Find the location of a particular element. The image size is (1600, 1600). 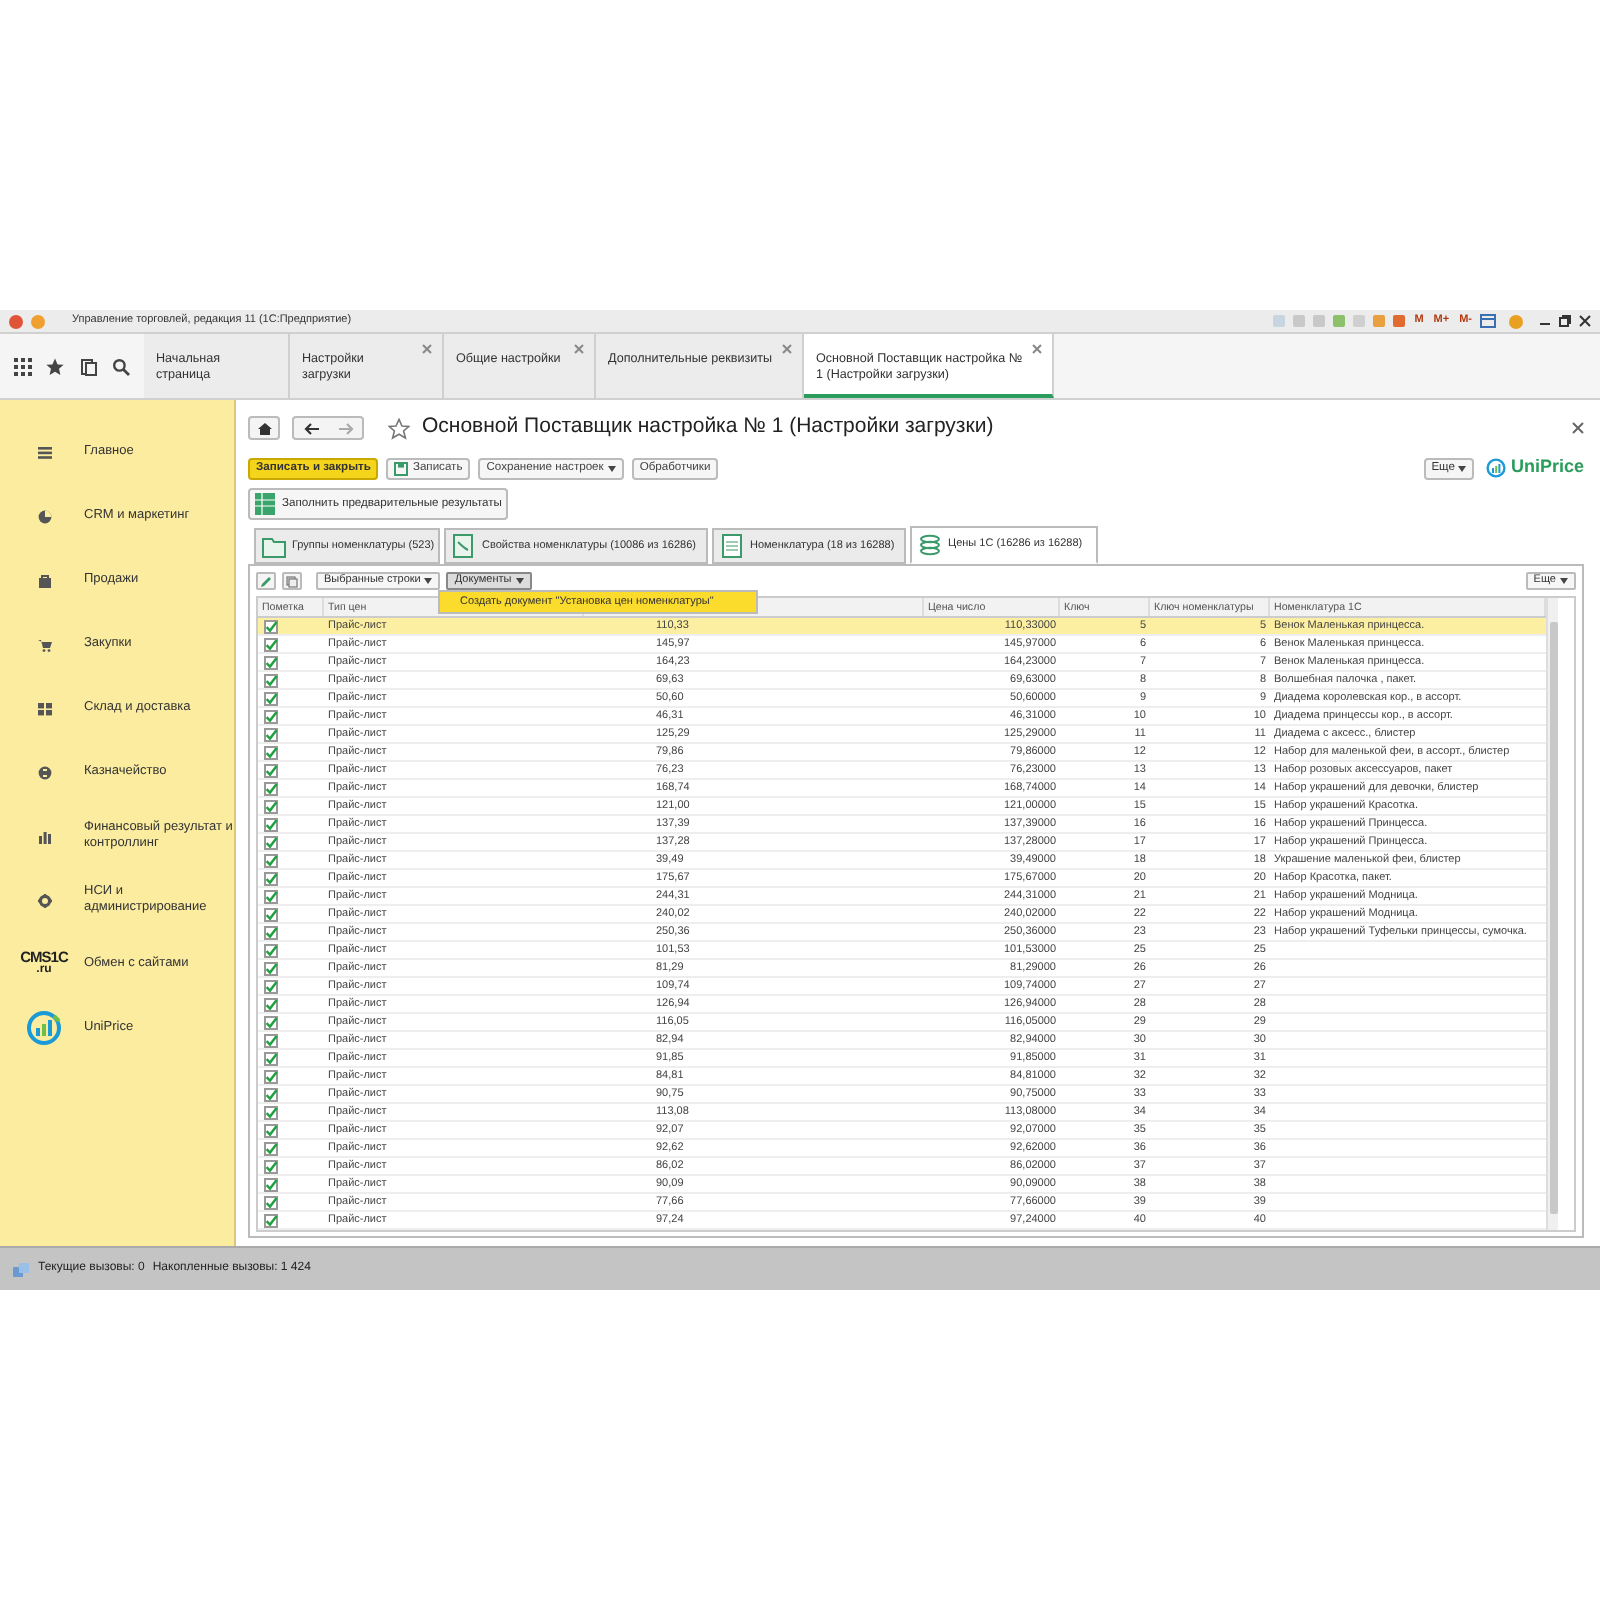

bar-chart-icon is located at coordinates (44, 836).